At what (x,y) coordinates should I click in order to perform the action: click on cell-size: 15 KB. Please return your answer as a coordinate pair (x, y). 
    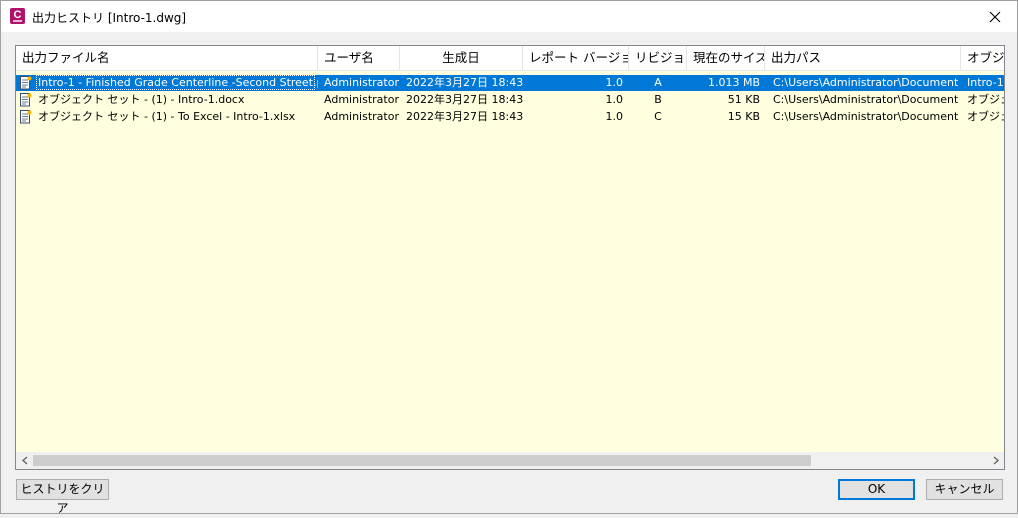
    Looking at the image, I should click on (743, 116).